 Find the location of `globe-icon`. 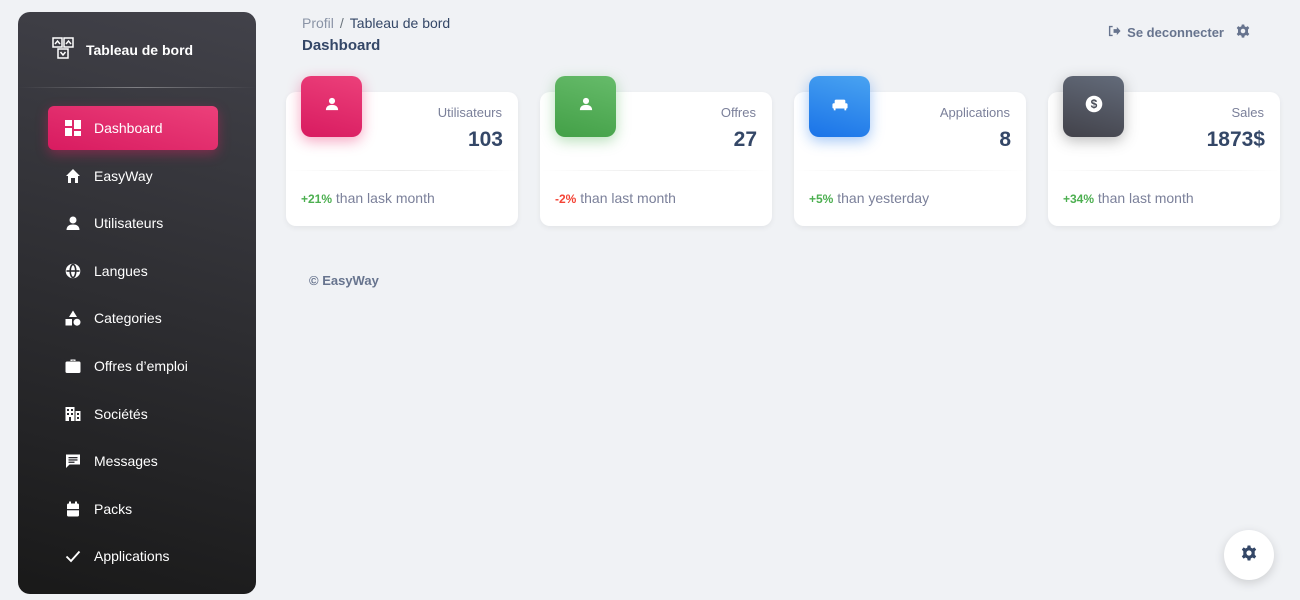

globe-icon is located at coordinates (73, 271).